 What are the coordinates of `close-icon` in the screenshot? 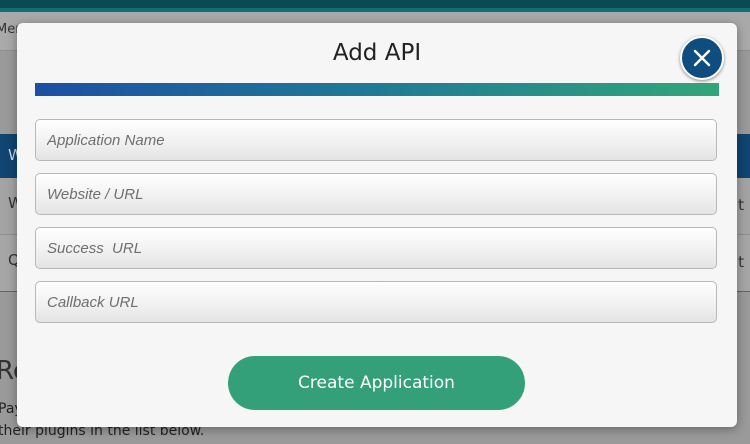 It's located at (702, 58).